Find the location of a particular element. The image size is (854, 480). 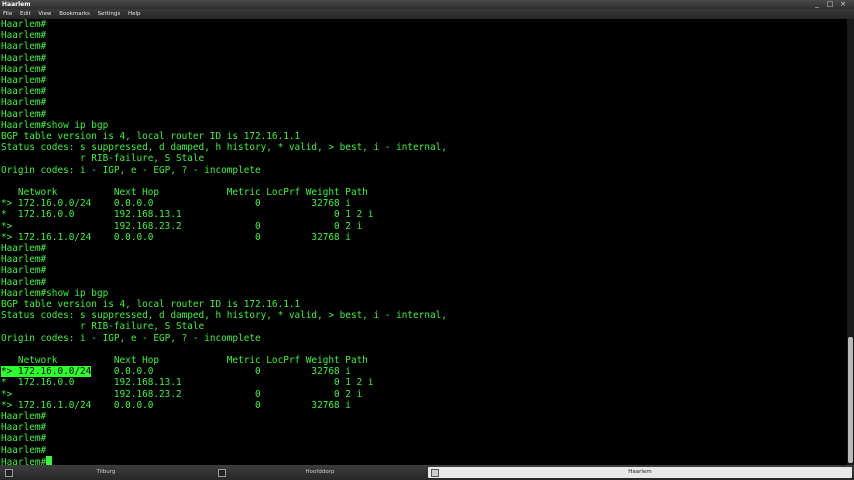

session-tab-bar: Tilburg Hoofddorp Haarlem is located at coordinates (427, 472).